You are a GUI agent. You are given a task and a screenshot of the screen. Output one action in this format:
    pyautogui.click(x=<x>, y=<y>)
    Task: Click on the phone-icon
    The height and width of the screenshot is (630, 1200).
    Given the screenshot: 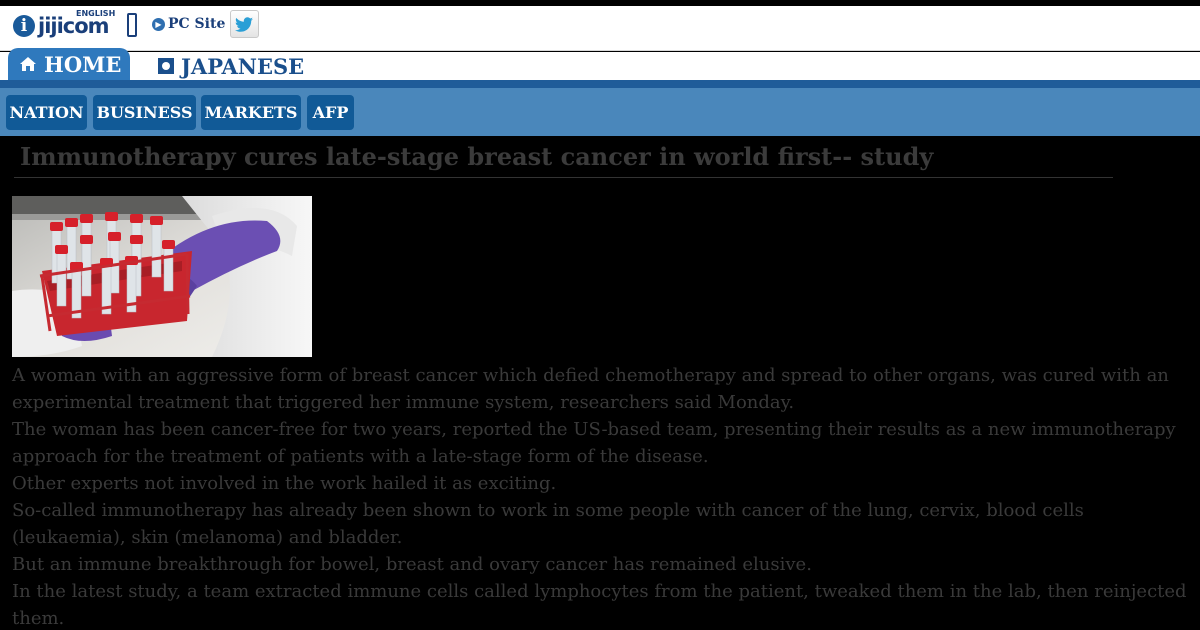 What is the action you would take?
    pyautogui.click(x=132, y=25)
    